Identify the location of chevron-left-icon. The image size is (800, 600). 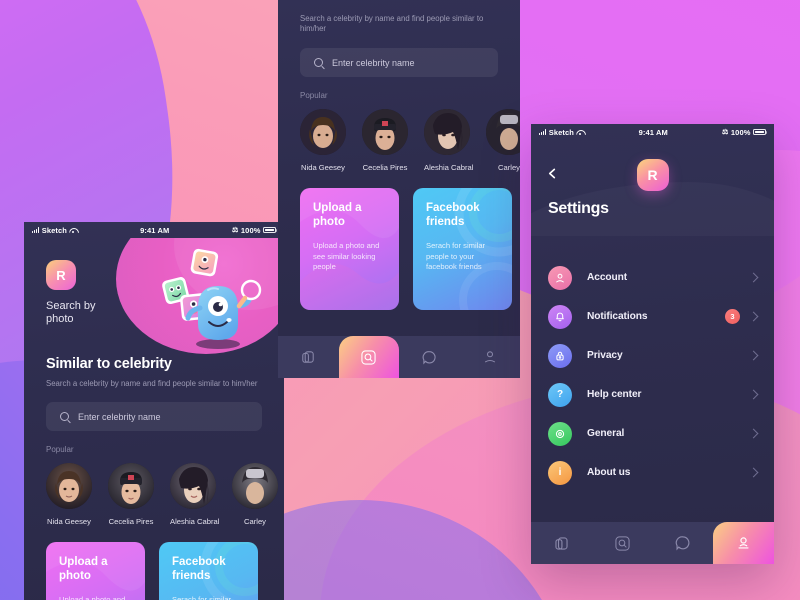
(552, 173).